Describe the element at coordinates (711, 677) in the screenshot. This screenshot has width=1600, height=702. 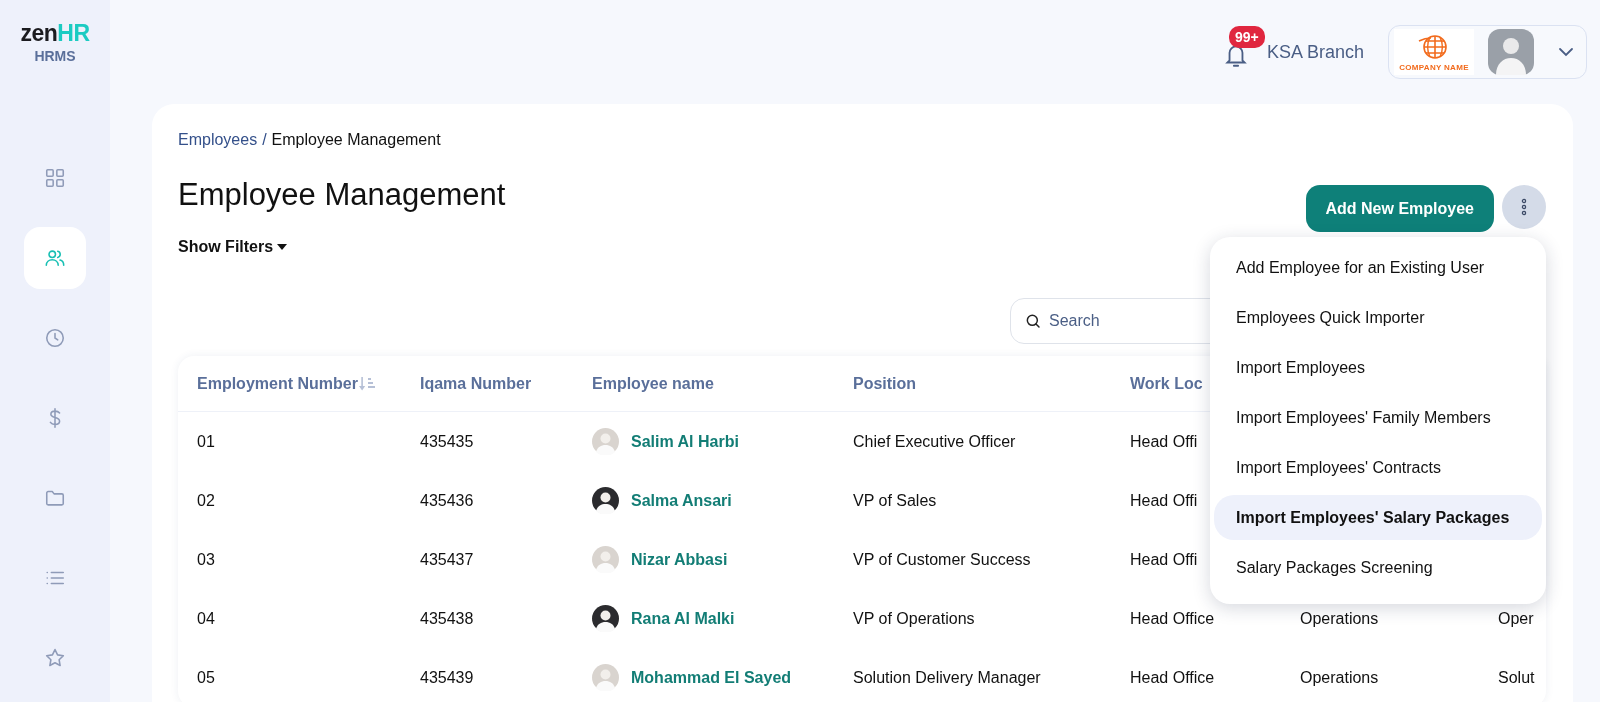
I see `employee-name-link: Mohammad El Sayed` at that location.